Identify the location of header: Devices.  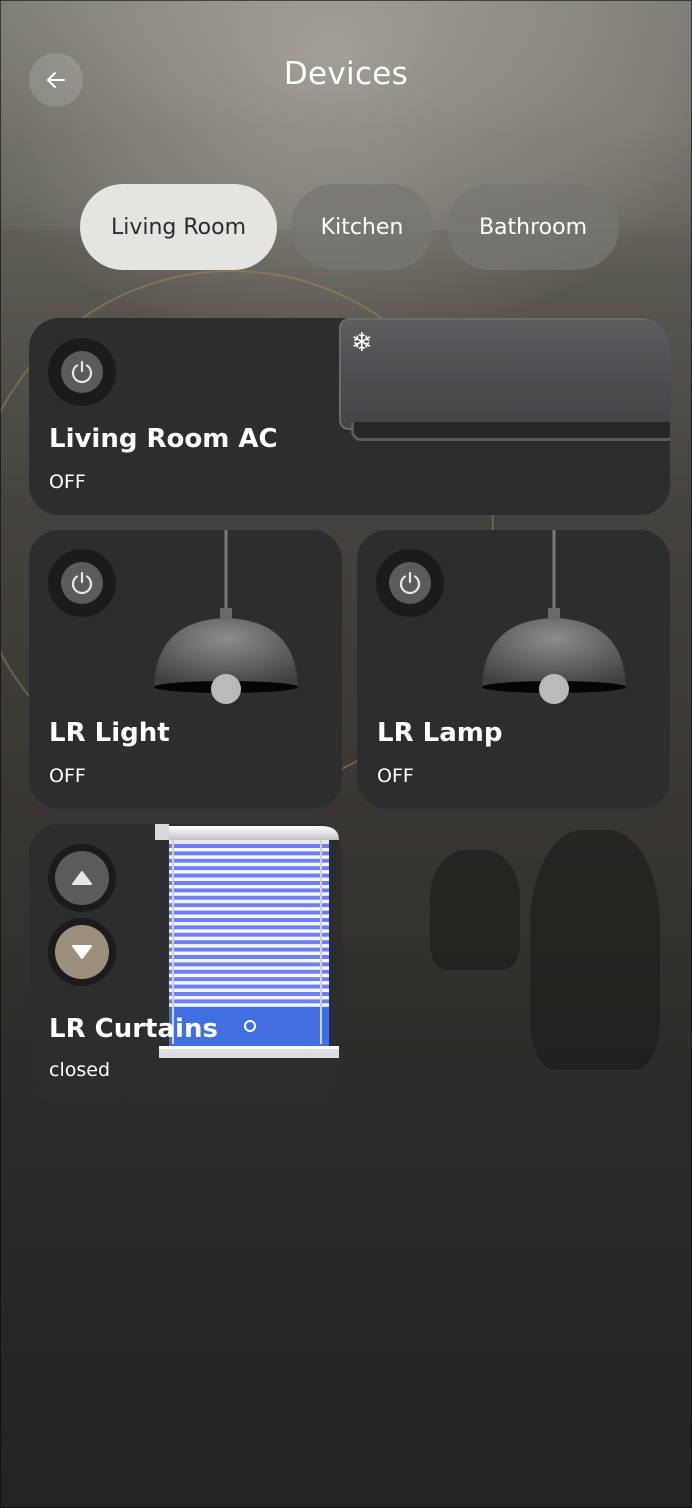
(346, 80).